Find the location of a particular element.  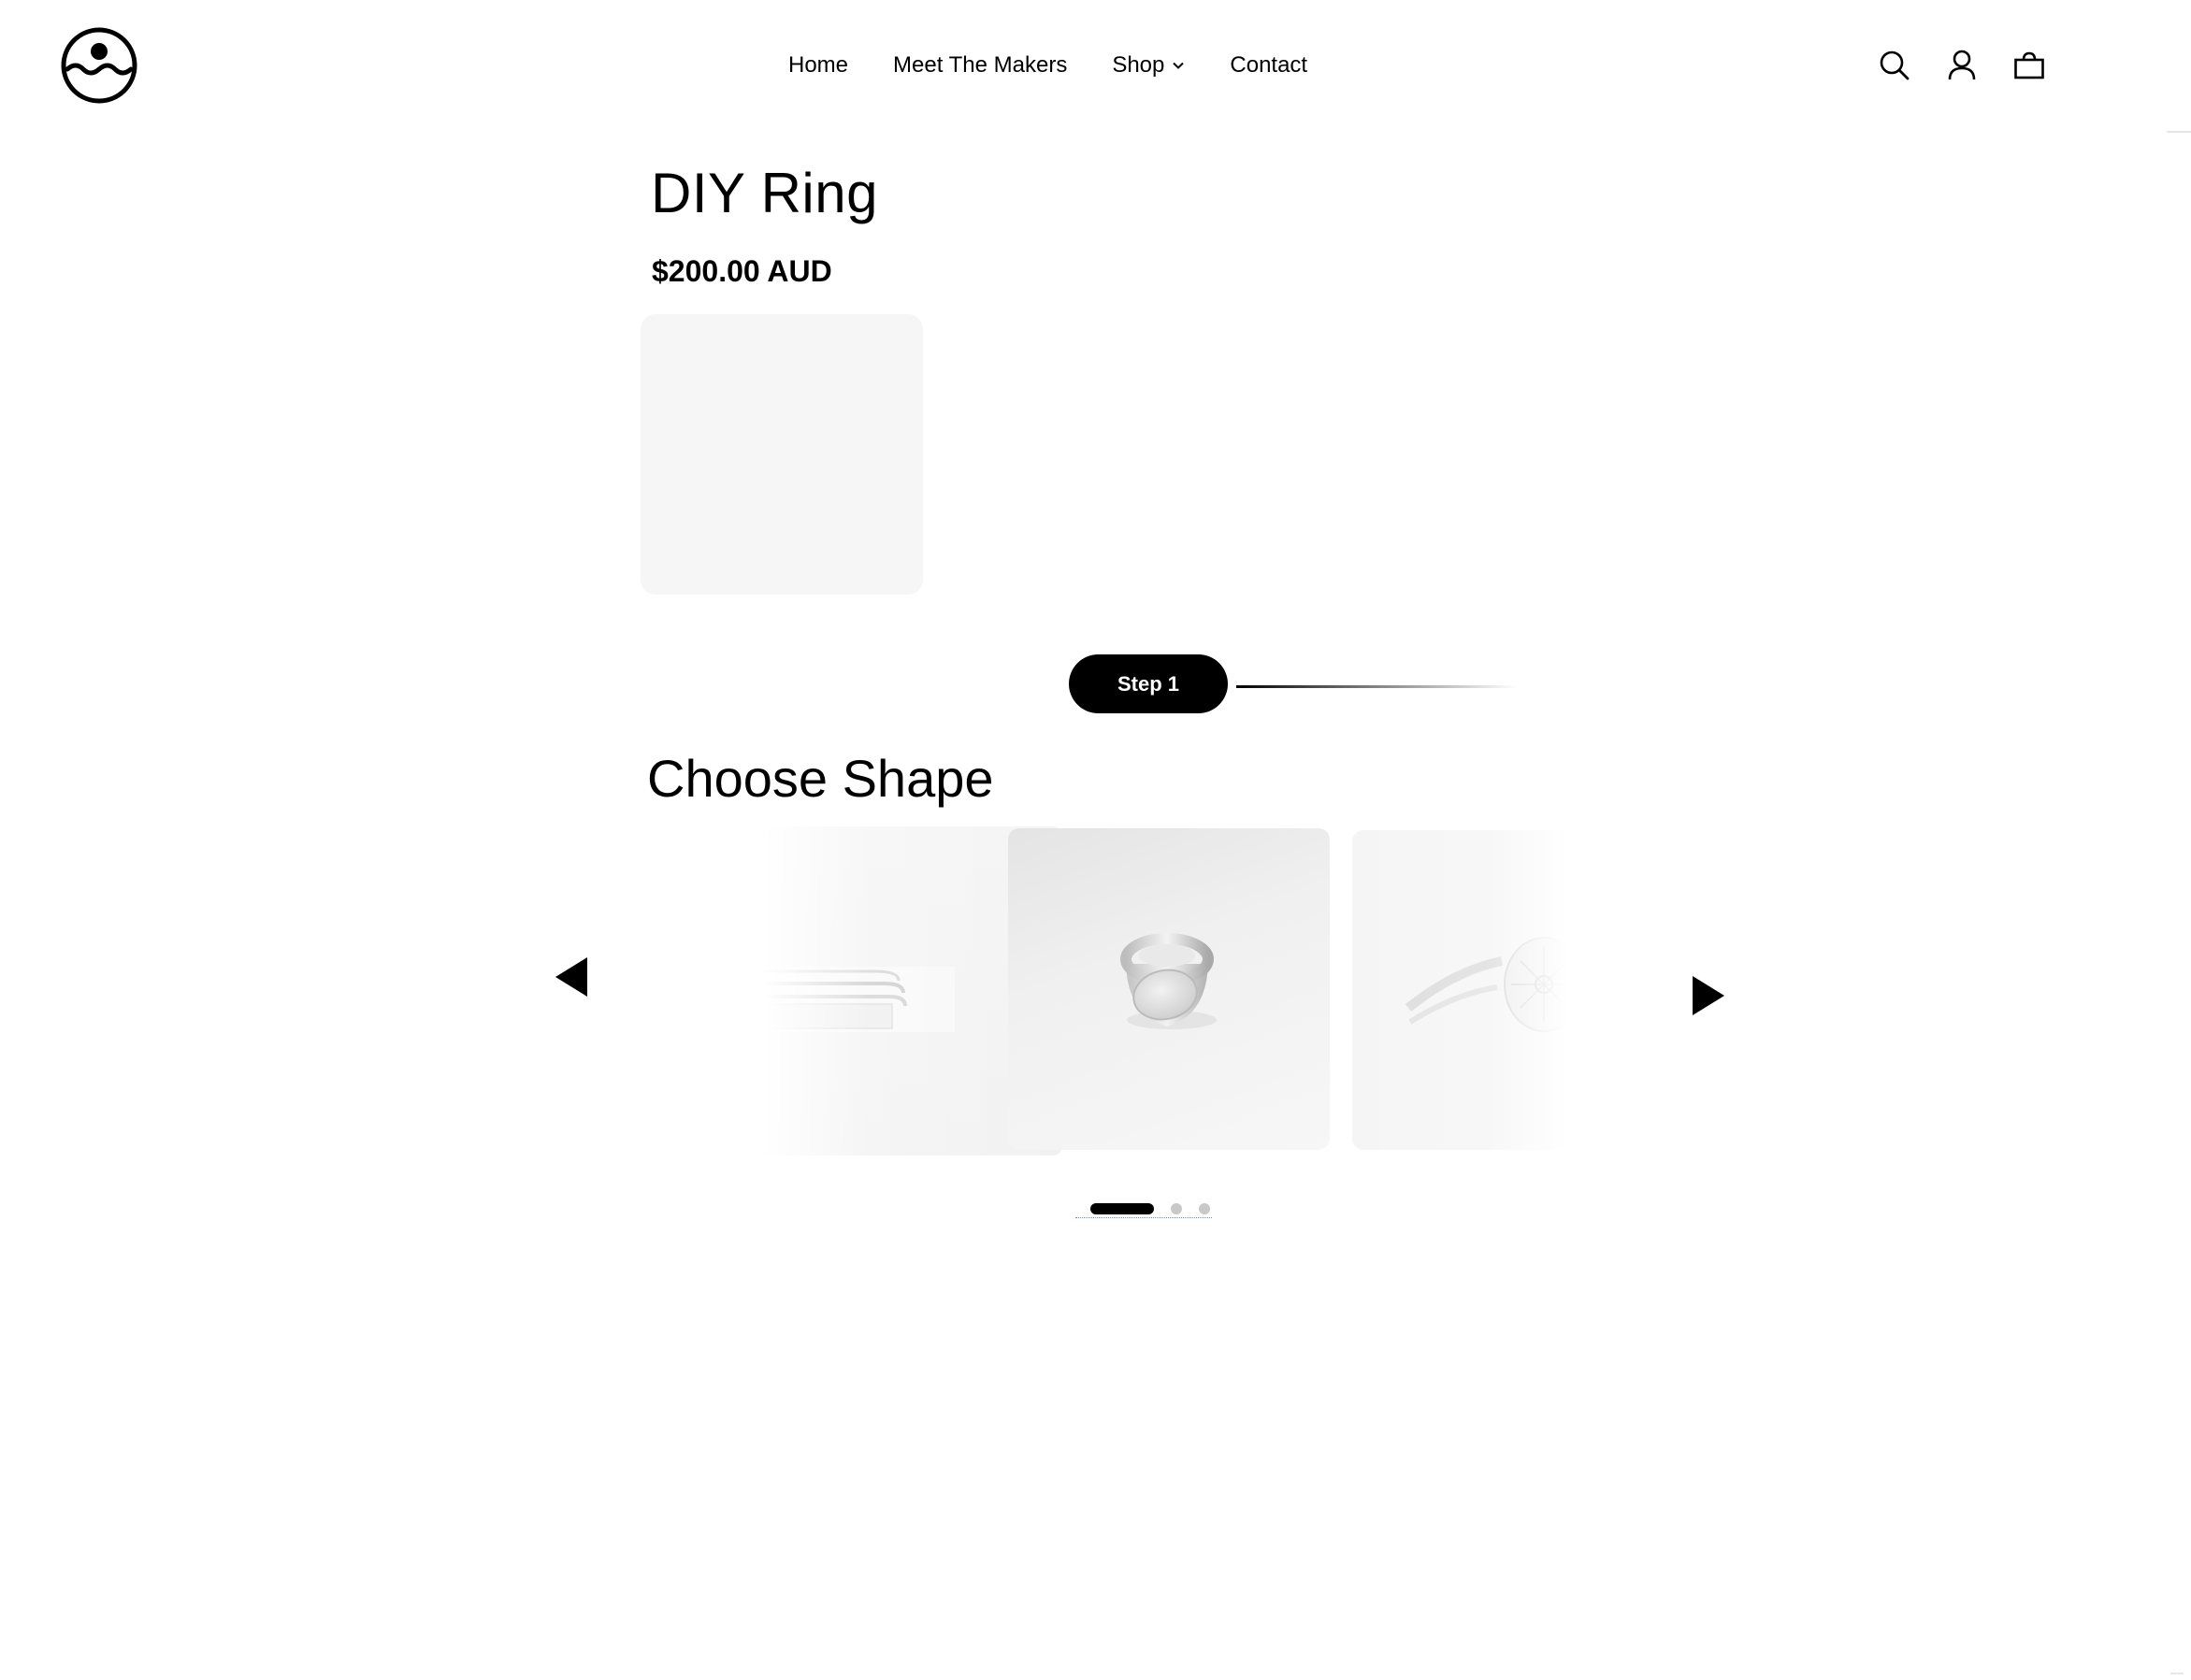

nav-item-home: Home is located at coordinates (818, 65).